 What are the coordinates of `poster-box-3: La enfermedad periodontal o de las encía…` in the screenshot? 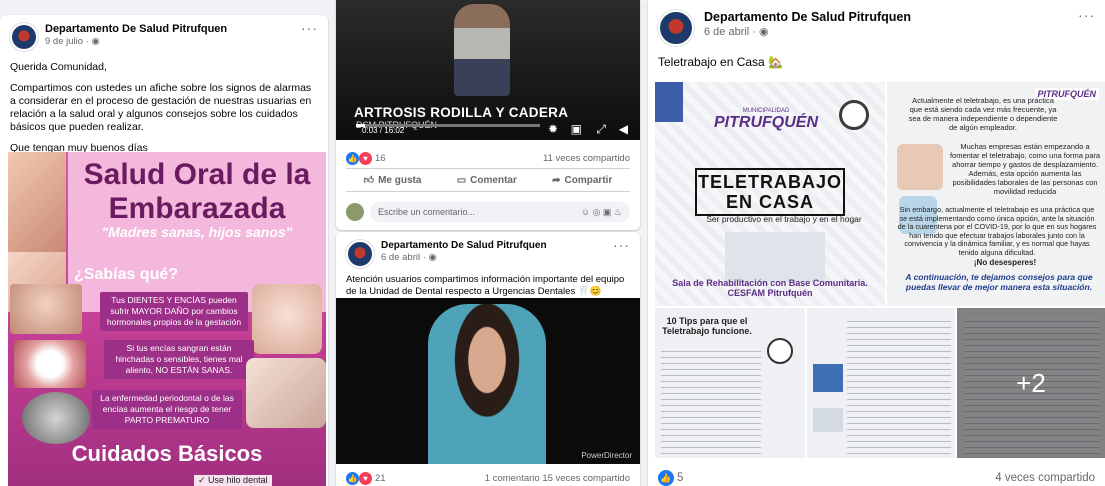 It's located at (167, 409).